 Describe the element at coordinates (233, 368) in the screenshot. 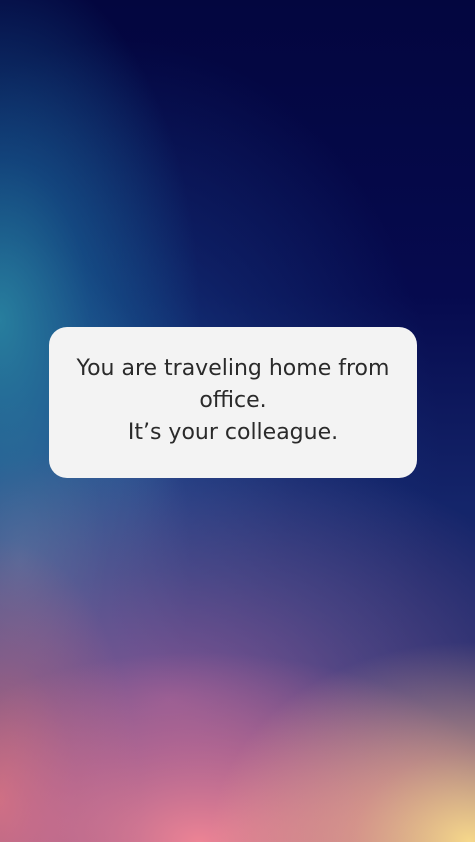

I see `message-line-1: You are traveling home from` at that location.